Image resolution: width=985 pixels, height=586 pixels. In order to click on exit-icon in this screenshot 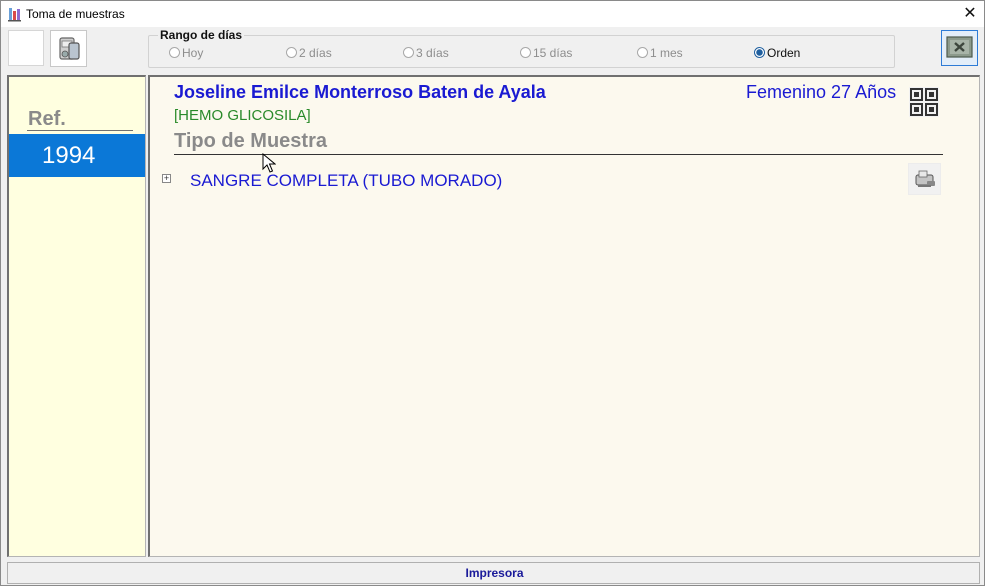, I will do `click(959, 48)`.